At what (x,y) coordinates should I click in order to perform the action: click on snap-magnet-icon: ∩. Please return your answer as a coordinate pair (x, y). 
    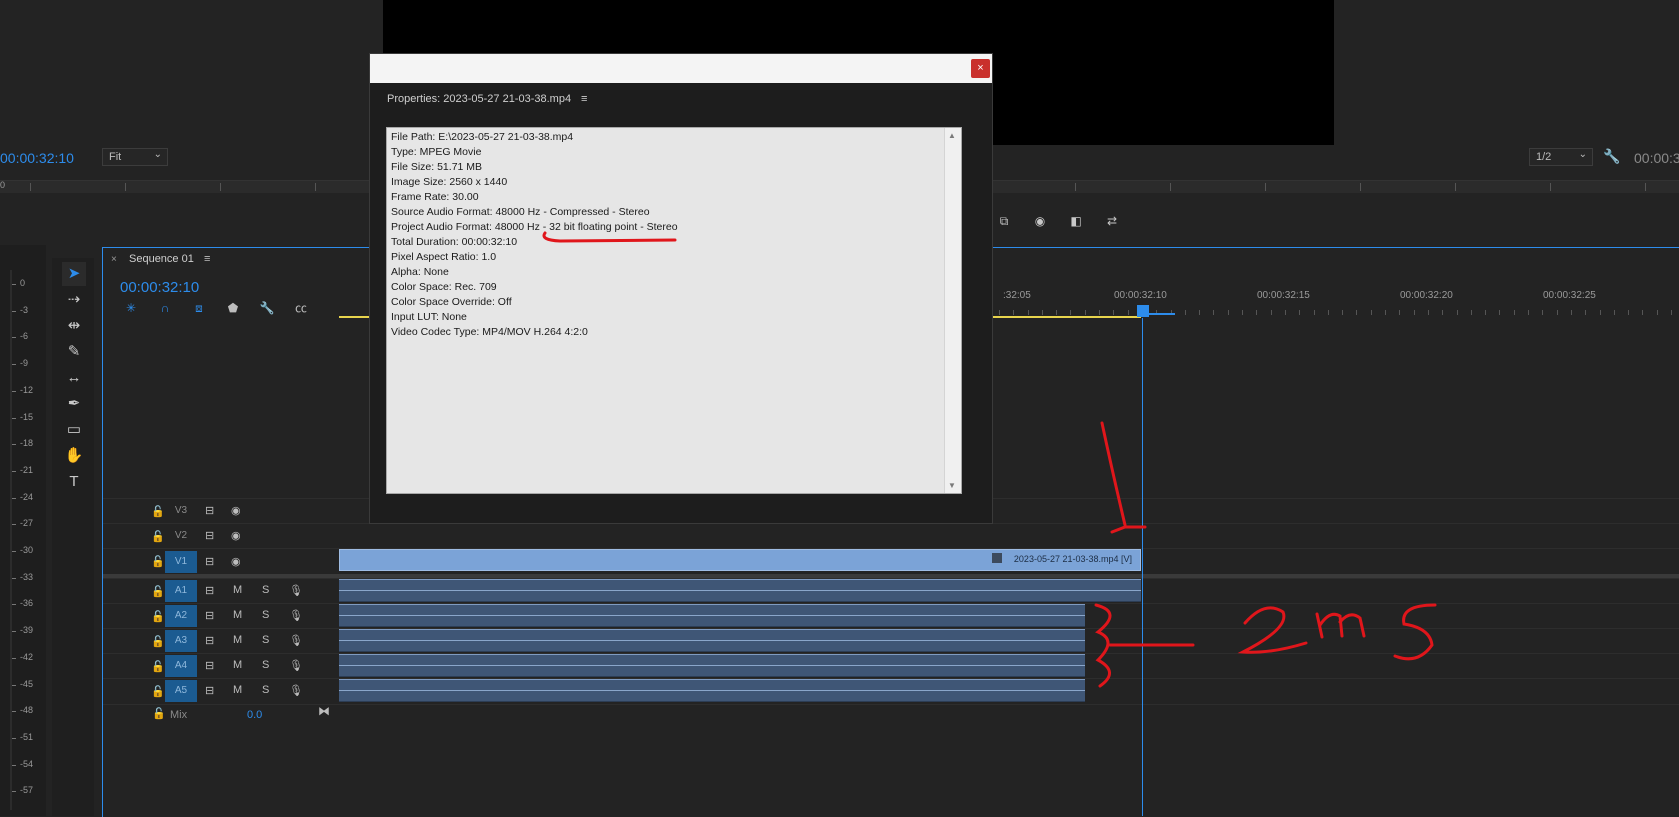
    Looking at the image, I should click on (165, 308).